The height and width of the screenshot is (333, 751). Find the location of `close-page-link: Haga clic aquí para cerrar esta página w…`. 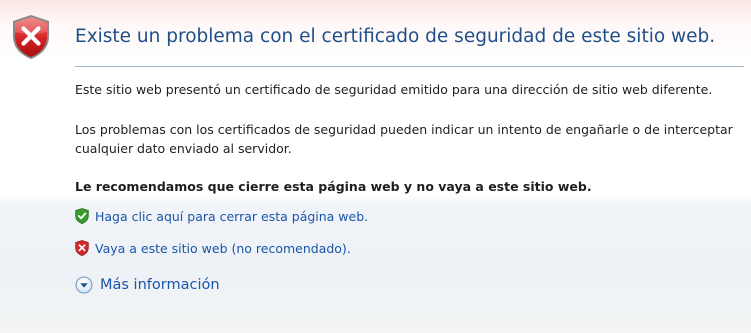

close-page-link: Haga clic aquí para cerrar esta página w… is located at coordinates (221, 216).